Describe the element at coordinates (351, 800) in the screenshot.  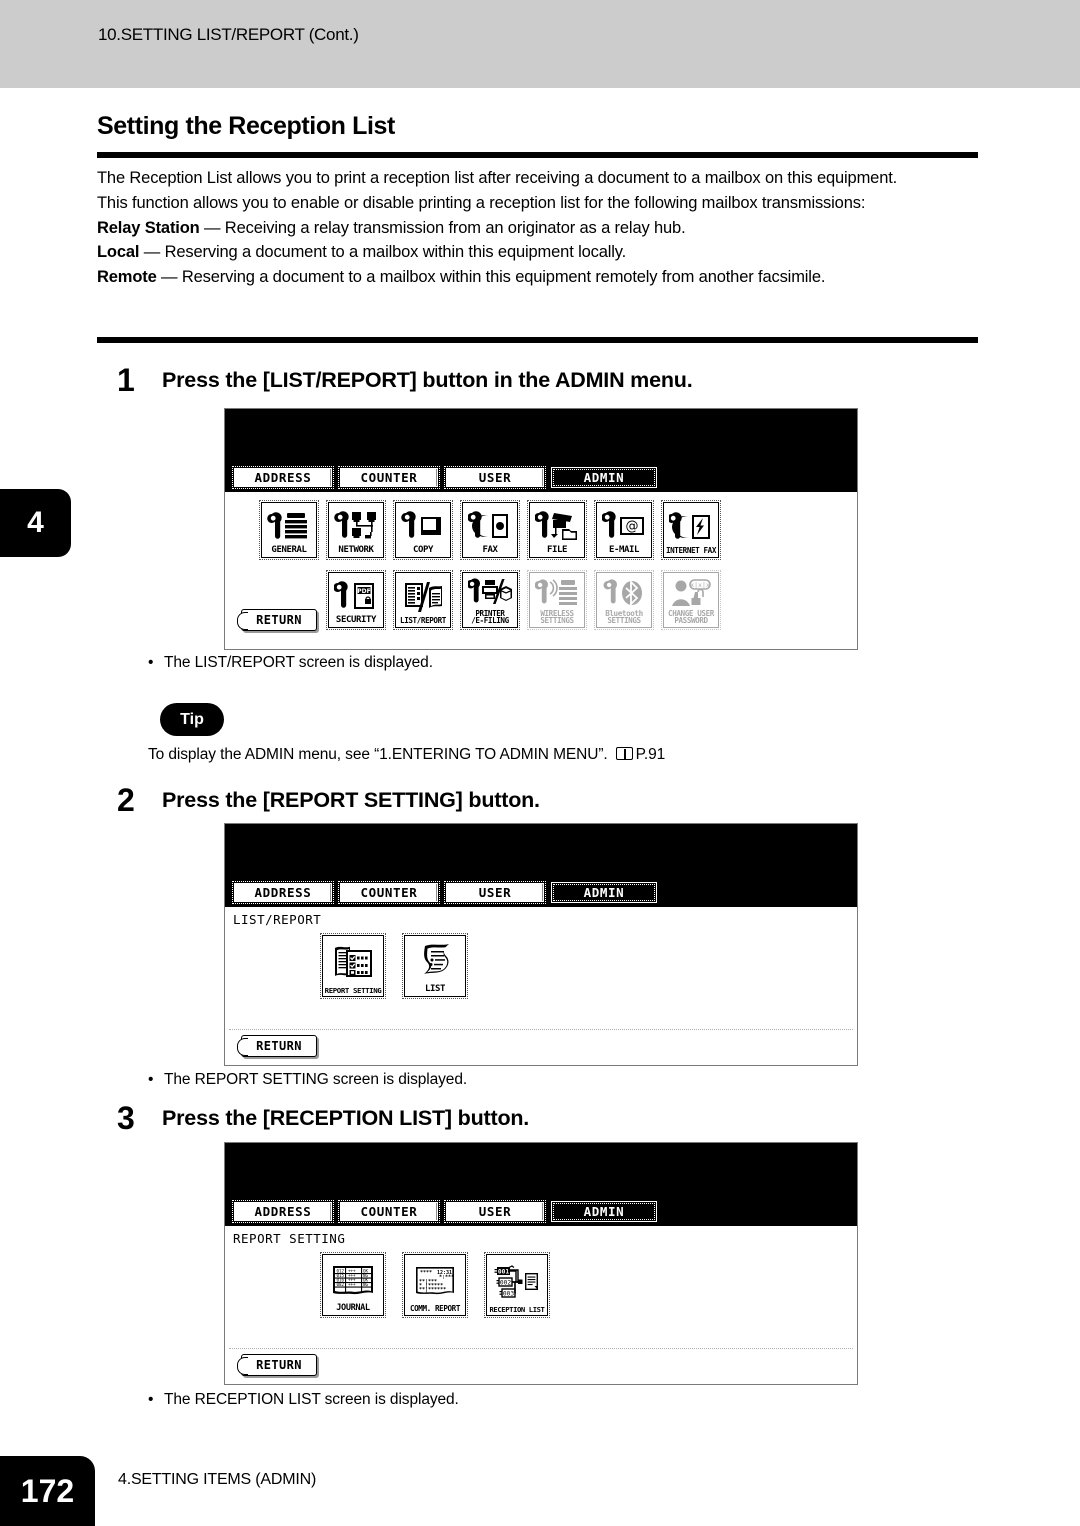
I see `step-2-text: Press the [REPORT SETTING] button.` at that location.